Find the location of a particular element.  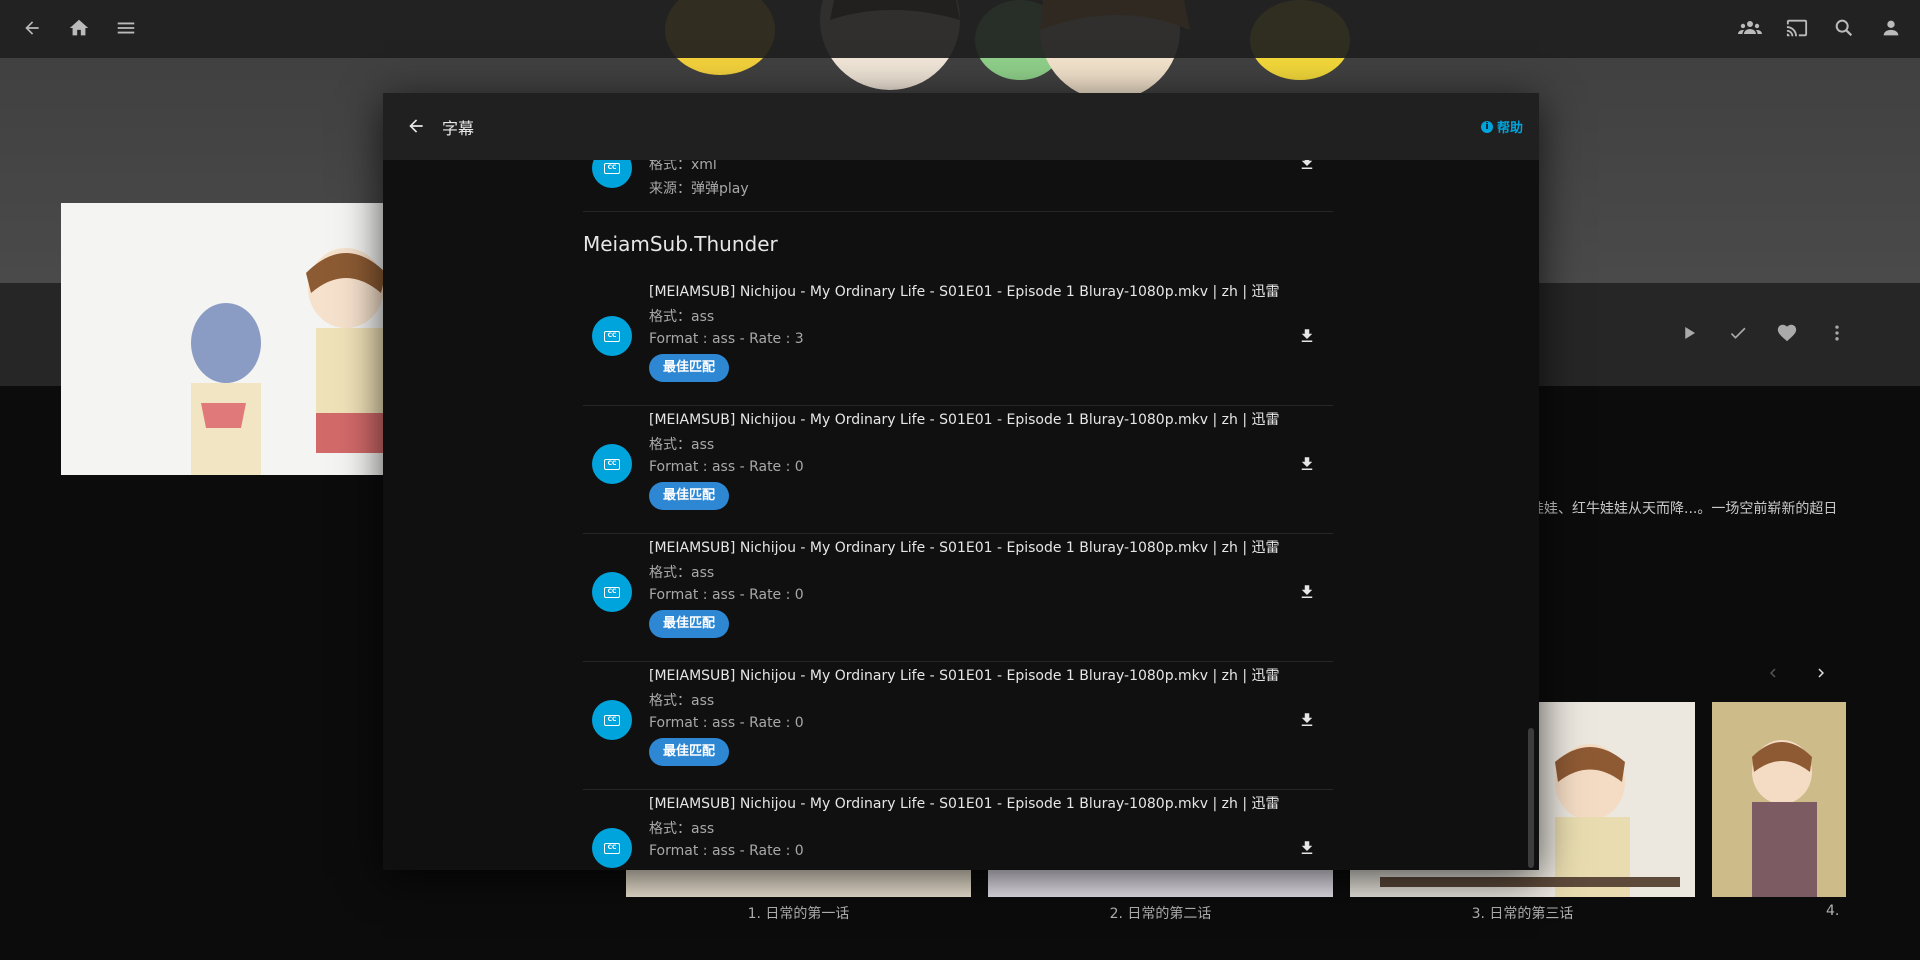

user-icon is located at coordinates (1891, 28).